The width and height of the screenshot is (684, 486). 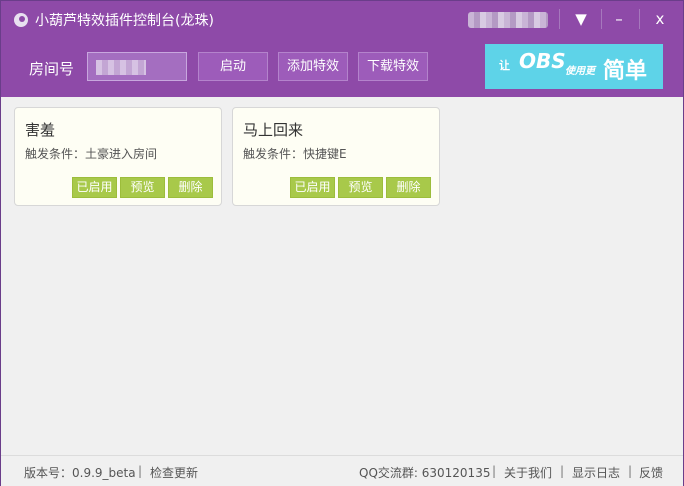 What do you see at coordinates (342, 19) in the screenshot?
I see `title-bar: 小葫芦特效插件控制台(龙珠) ▼ – x` at bounding box center [342, 19].